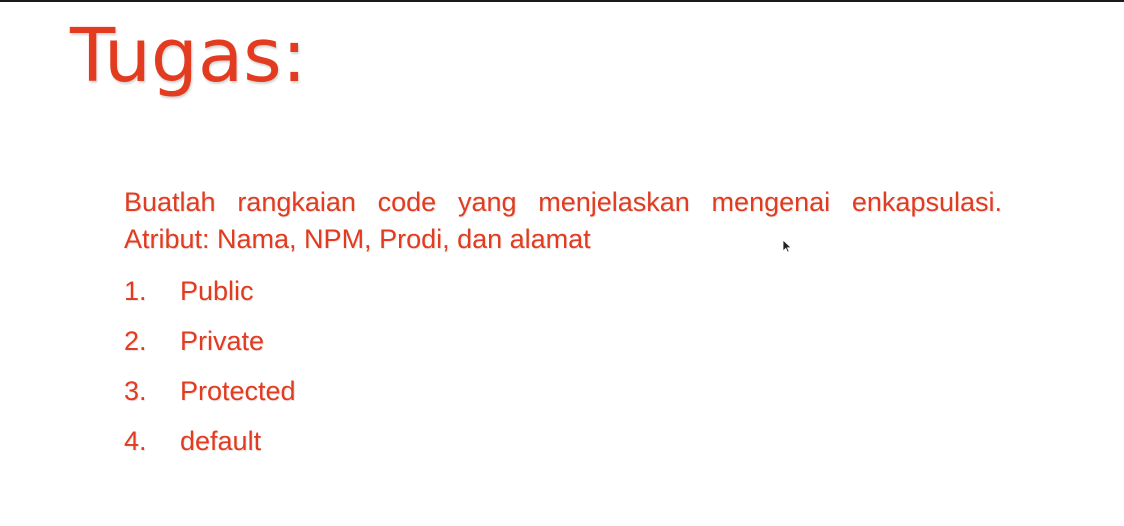 This screenshot has height=526, width=1124. Describe the element at coordinates (563, 441) in the screenshot. I see `list-item: 4. default` at that location.